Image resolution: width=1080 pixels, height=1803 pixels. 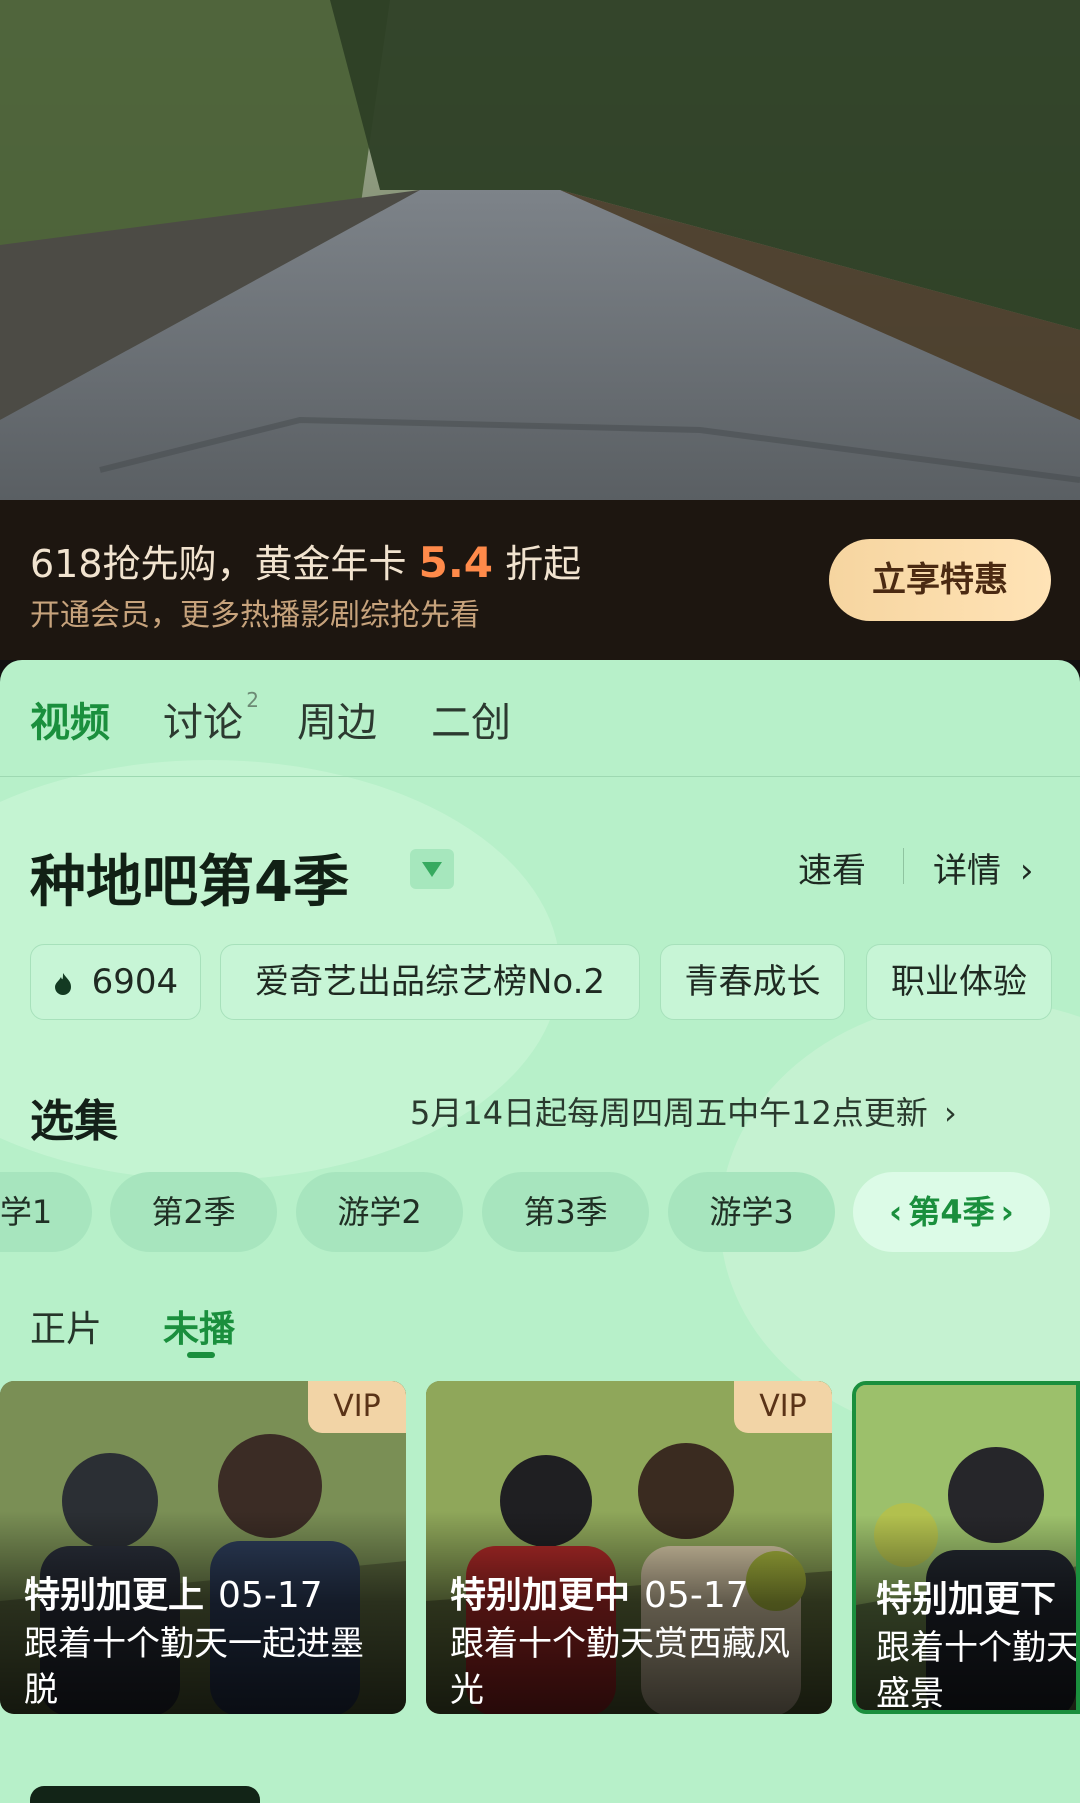 What do you see at coordinates (379, 1212) in the screenshot?
I see `season-pill: 游学2` at bounding box center [379, 1212].